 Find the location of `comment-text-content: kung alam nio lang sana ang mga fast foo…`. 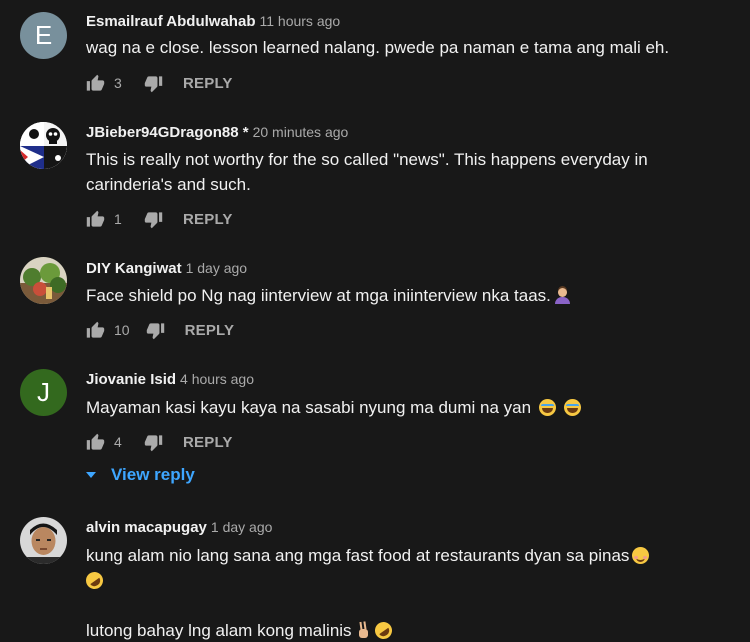

comment-text-content: kung alam nio lang sana ang mga fast foo… is located at coordinates (358, 555).